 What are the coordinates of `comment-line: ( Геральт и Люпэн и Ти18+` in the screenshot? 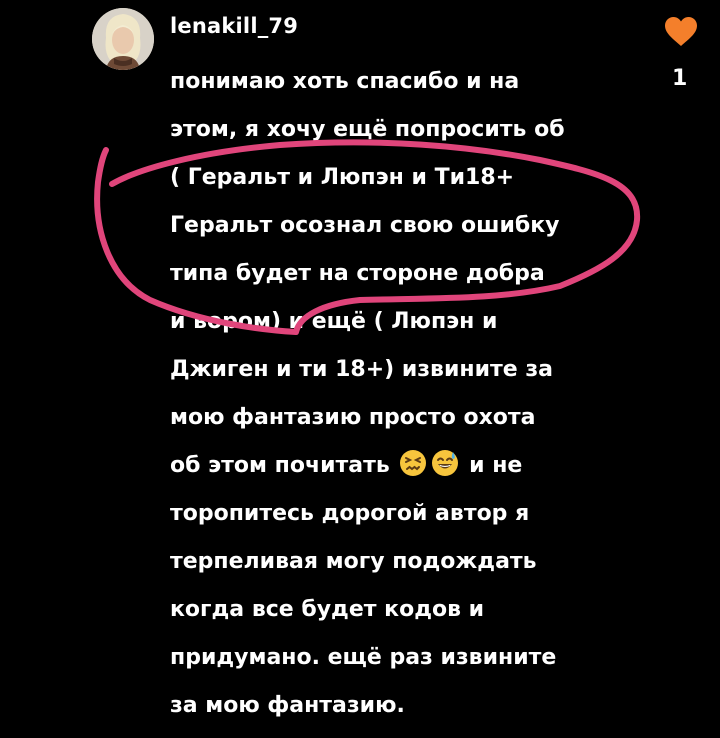 It's located at (342, 177).